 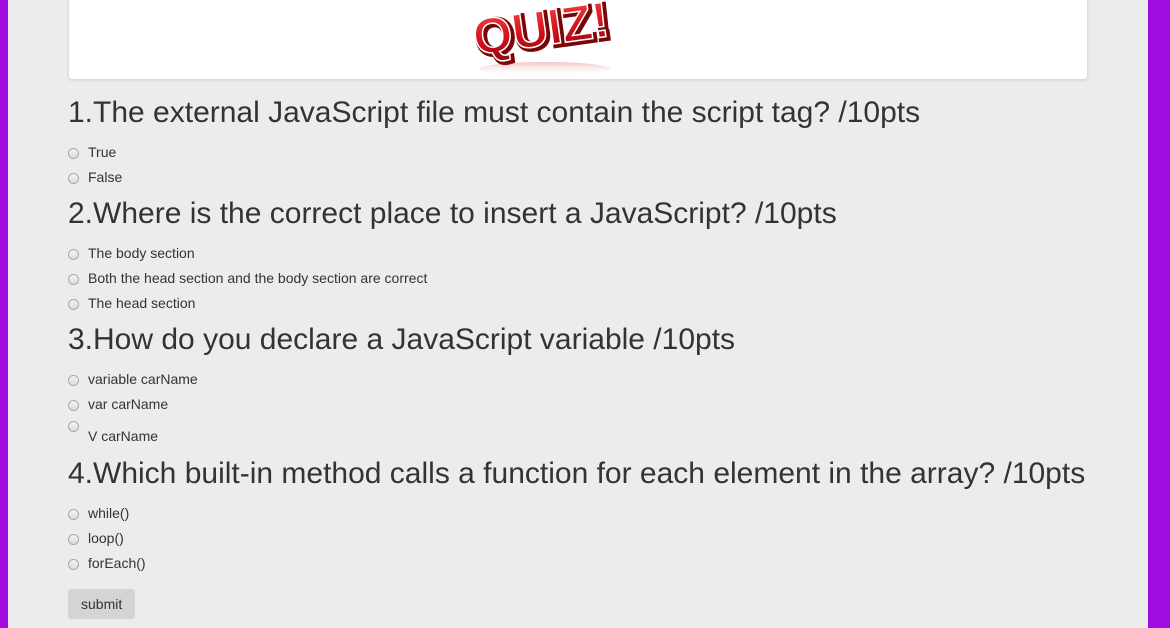 What do you see at coordinates (105, 176) in the screenshot?
I see `option-label: False` at bounding box center [105, 176].